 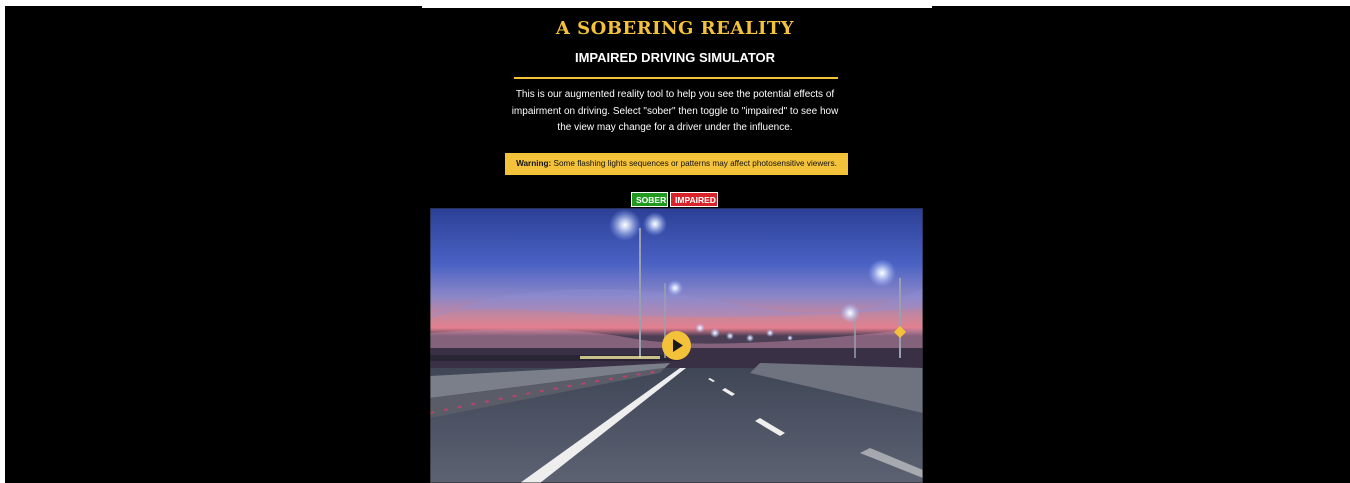 What do you see at coordinates (675, 28) in the screenshot?
I see `page-title: A SOBERING REALITY` at bounding box center [675, 28].